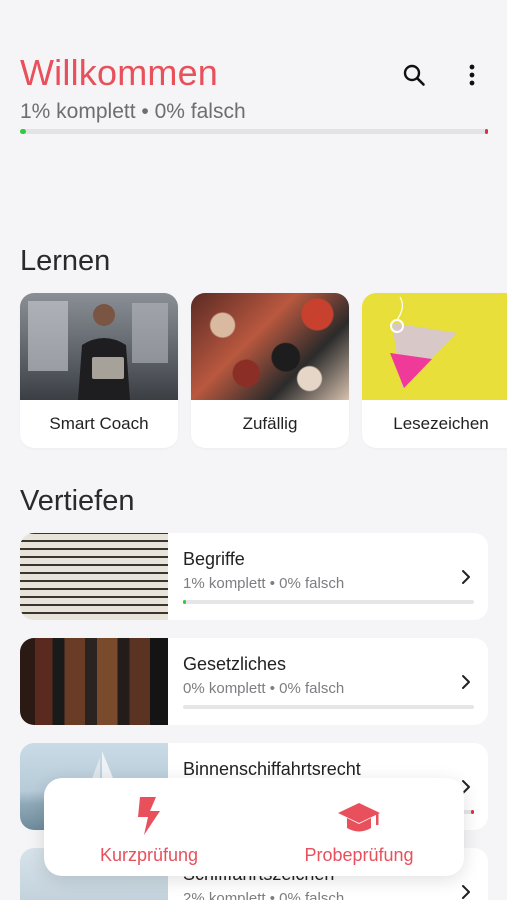  I want to click on overall-progress-text: 1% komplett • 0% falsch, so click(133, 111).